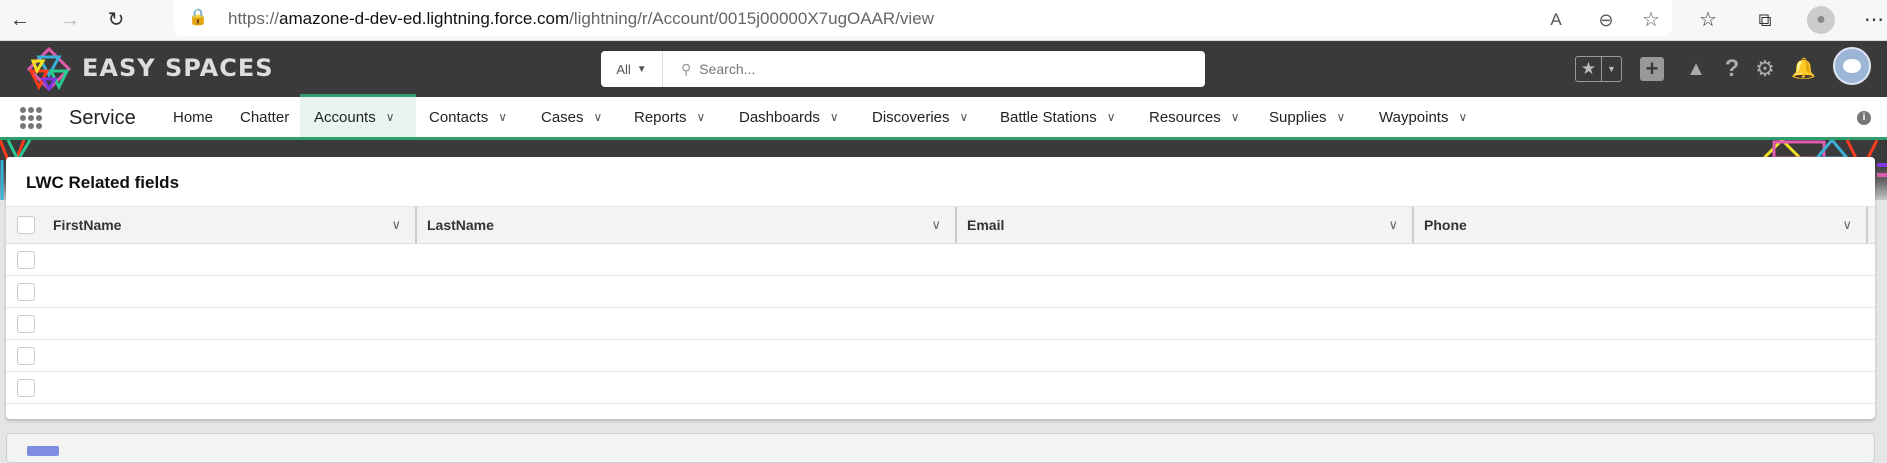 This screenshot has width=1887, height=463. Describe the element at coordinates (948, 69) in the screenshot. I see `search-input` at that location.